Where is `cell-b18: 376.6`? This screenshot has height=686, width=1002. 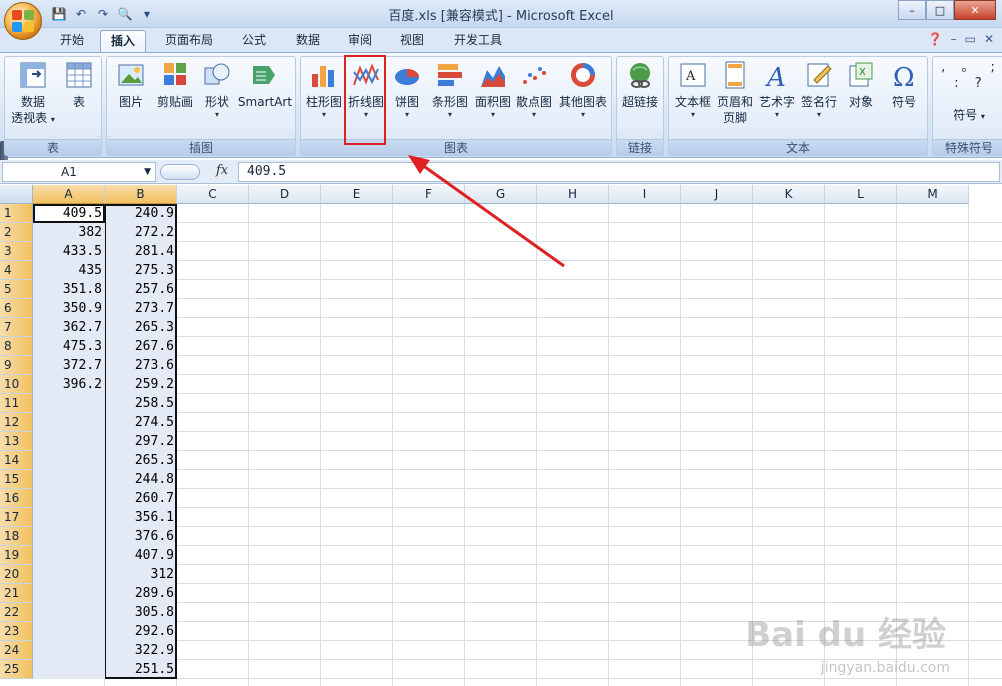 cell-b18: 376.6 is located at coordinates (141, 536).